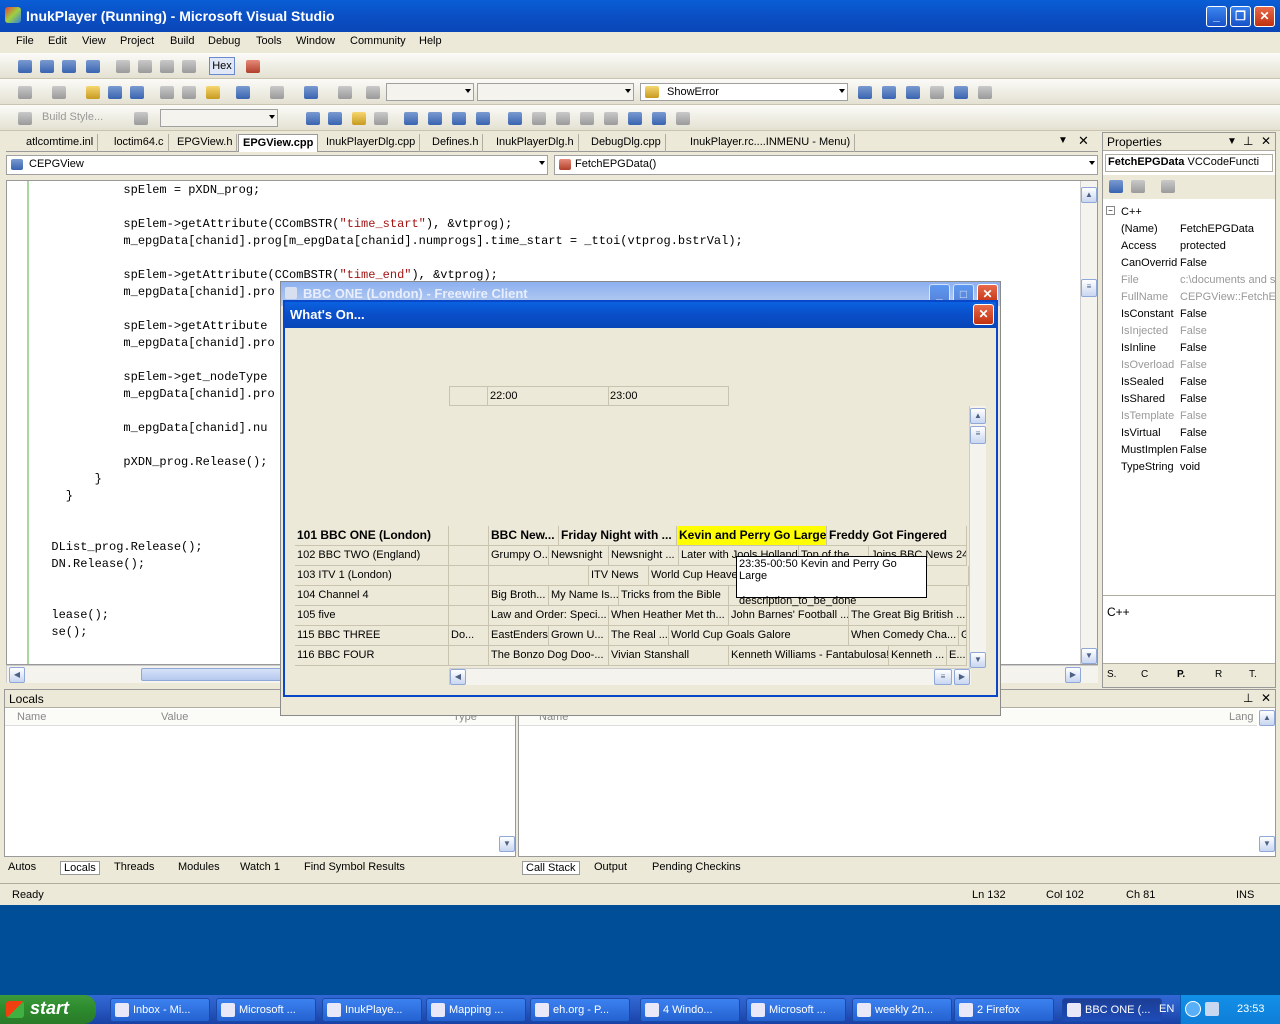  What do you see at coordinates (937, 92) in the screenshot?
I see `toolbox-icon` at bounding box center [937, 92].